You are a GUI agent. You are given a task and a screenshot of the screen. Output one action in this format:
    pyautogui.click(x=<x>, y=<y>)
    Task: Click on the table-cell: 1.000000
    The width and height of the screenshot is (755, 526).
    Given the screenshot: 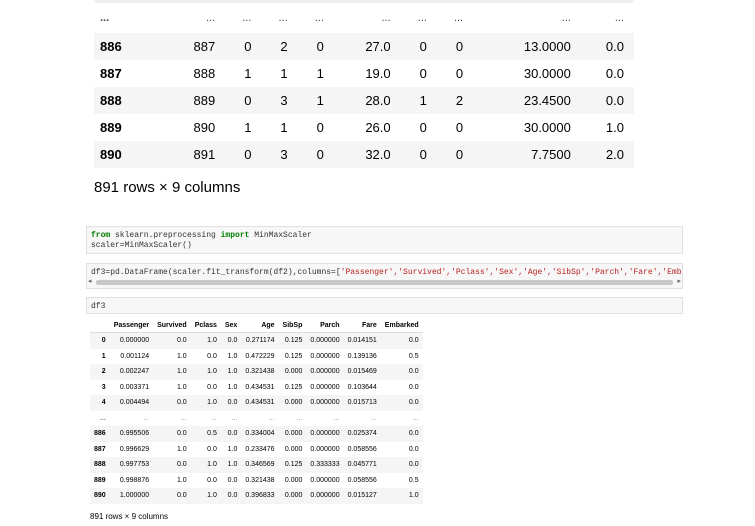 What is the action you would take?
    pyautogui.click(x=131, y=496)
    